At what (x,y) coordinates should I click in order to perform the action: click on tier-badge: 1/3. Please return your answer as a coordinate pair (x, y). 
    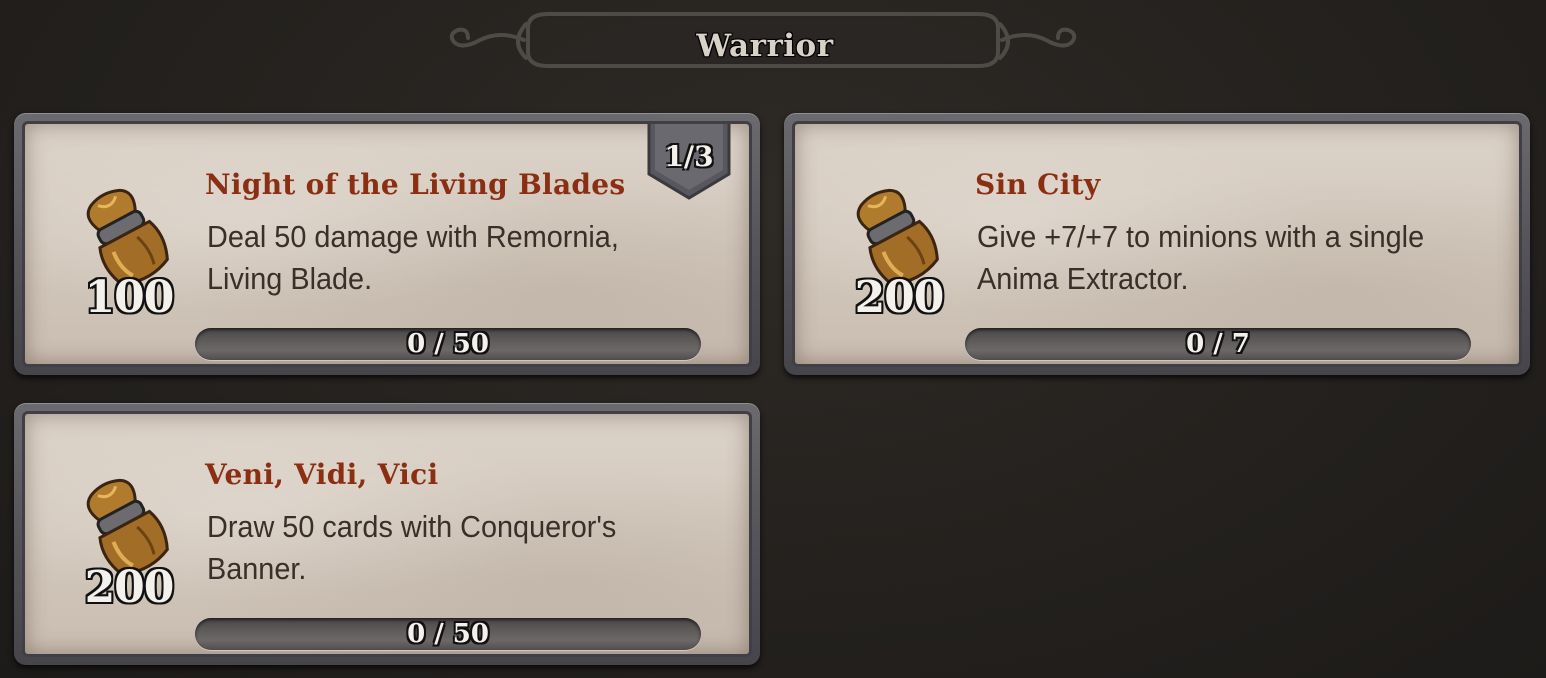
    Looking at the image, I should click on (689, 163).